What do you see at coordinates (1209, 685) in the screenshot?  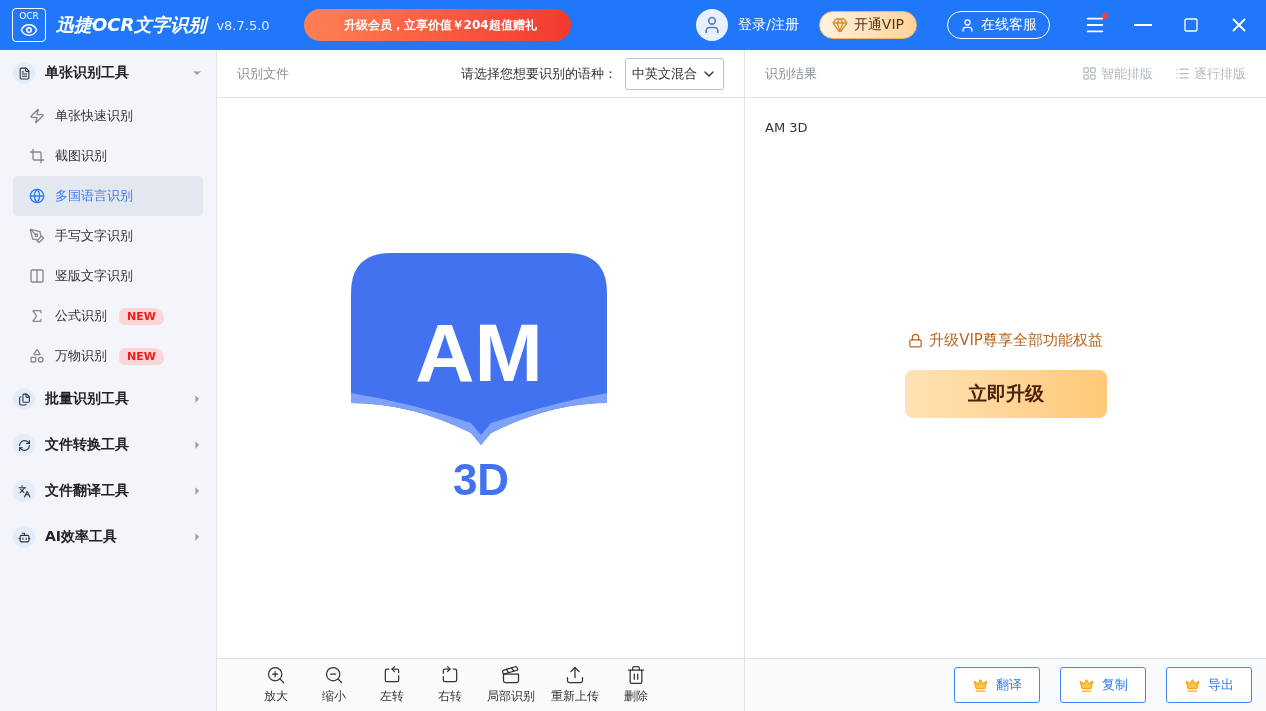 I see `action-button: 导出` at bounding box center [1209, 685].